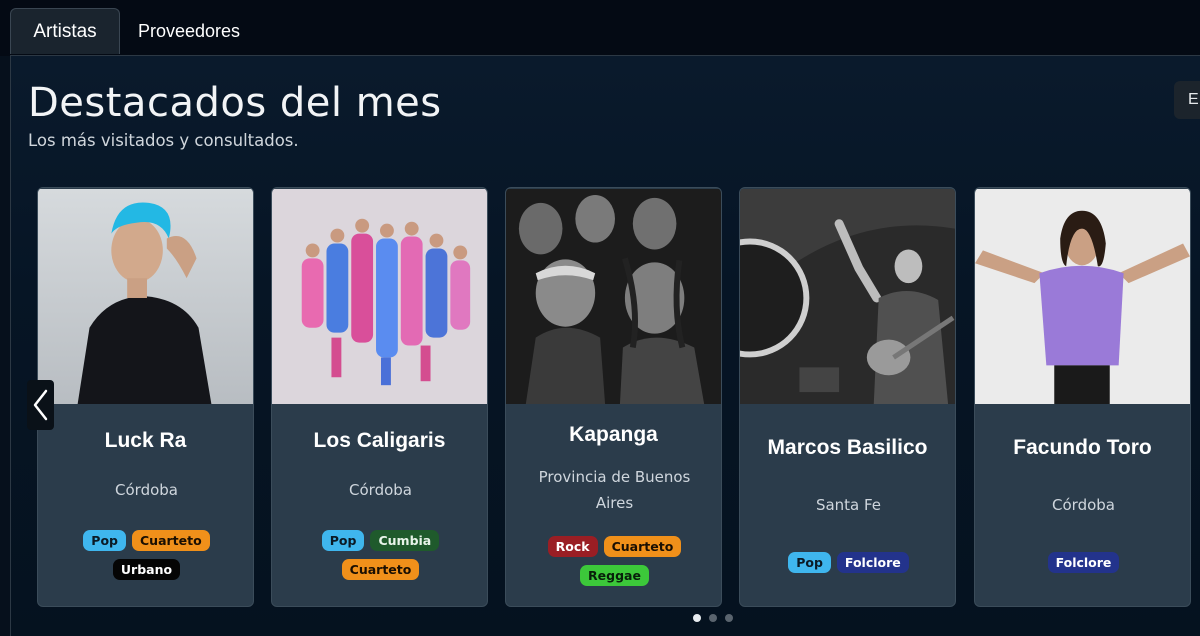 The image size is (1200, 636). What do you see at coordinates (65, 31) in the screenshot?
I see `tab-artistas: Artistas` at bounding box center [65, 31].